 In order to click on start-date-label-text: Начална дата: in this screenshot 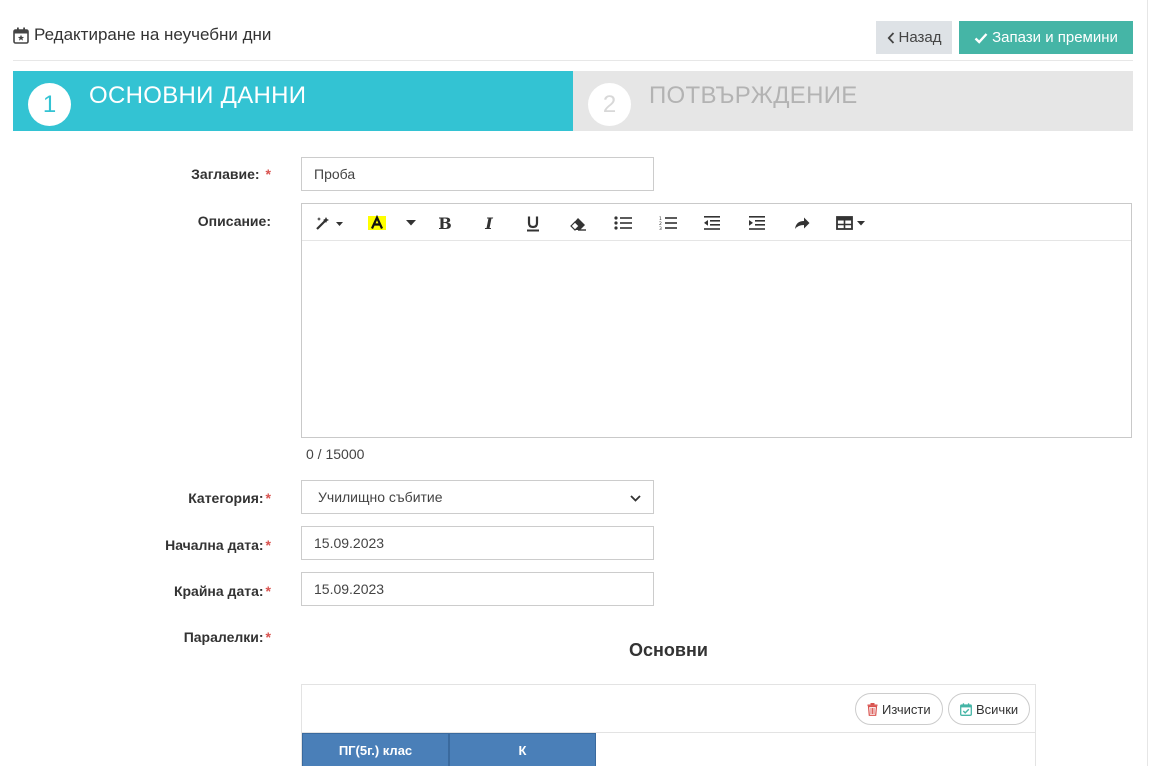, I will do `click(214, 545)`.